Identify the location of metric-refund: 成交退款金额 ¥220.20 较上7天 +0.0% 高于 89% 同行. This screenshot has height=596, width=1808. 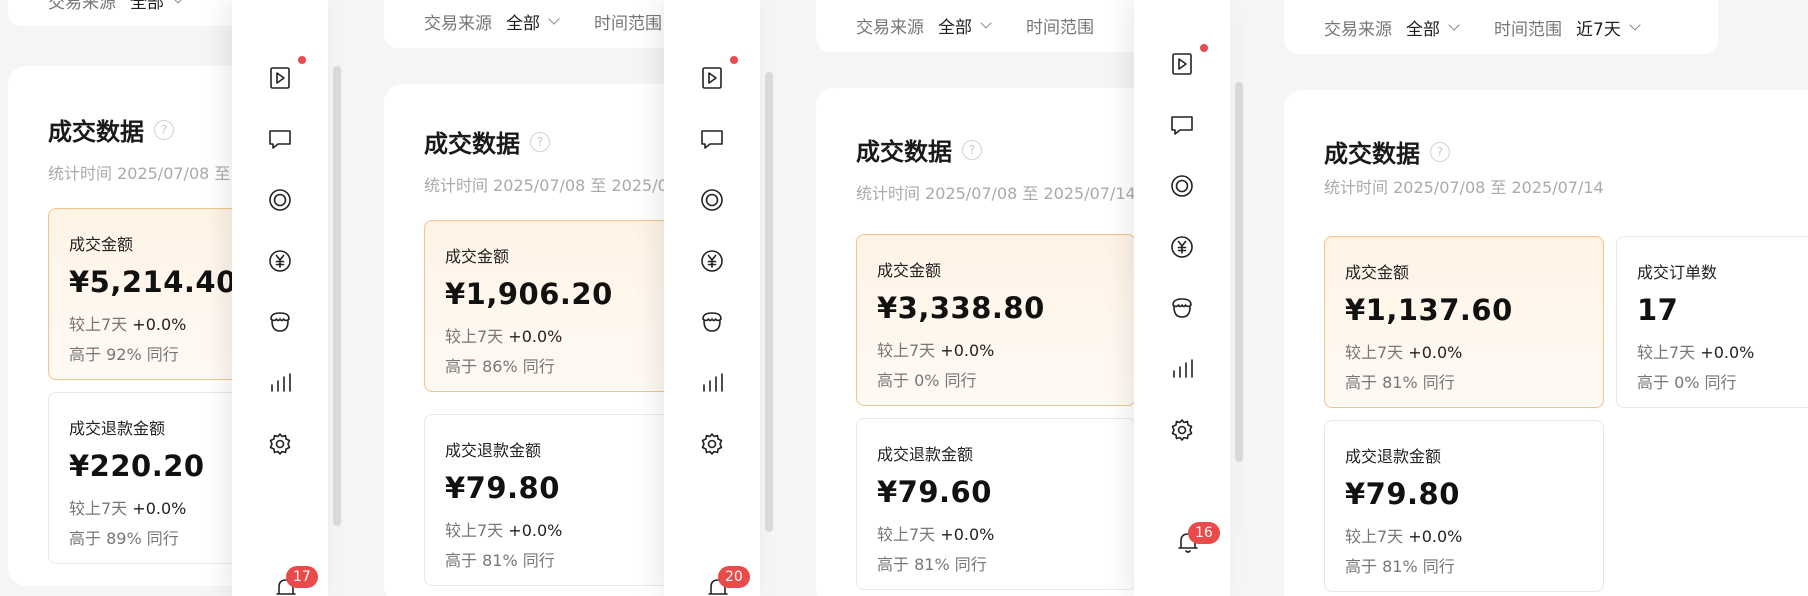
(144, 478).